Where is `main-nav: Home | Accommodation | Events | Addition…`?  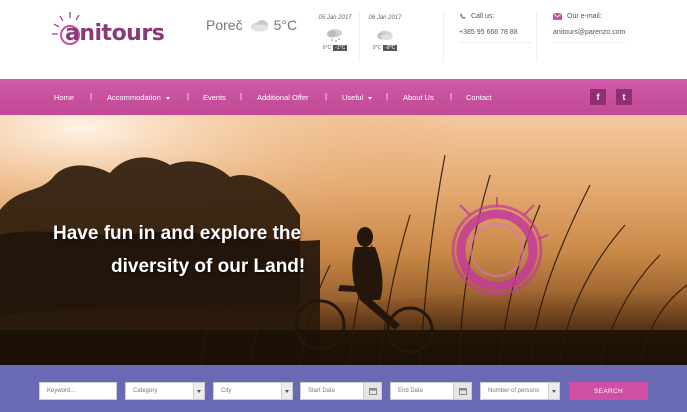
main-nav: Home | Accommodation | Events | Addition… is located at coordinates (343, 97).